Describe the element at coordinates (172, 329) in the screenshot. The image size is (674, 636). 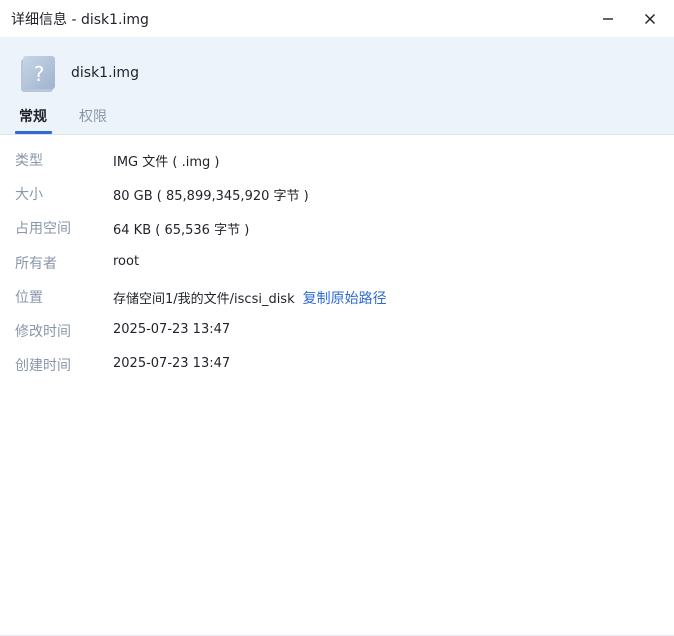
I see `modified-time-value: 2025-07-23 13:47` at that location.